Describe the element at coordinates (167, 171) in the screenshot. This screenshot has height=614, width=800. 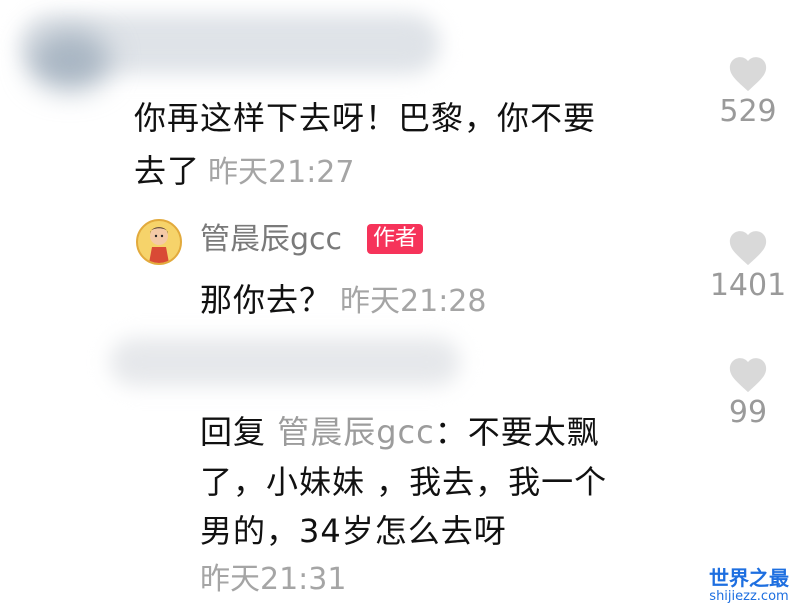
I see `comment-text-line: 去了` at that location.